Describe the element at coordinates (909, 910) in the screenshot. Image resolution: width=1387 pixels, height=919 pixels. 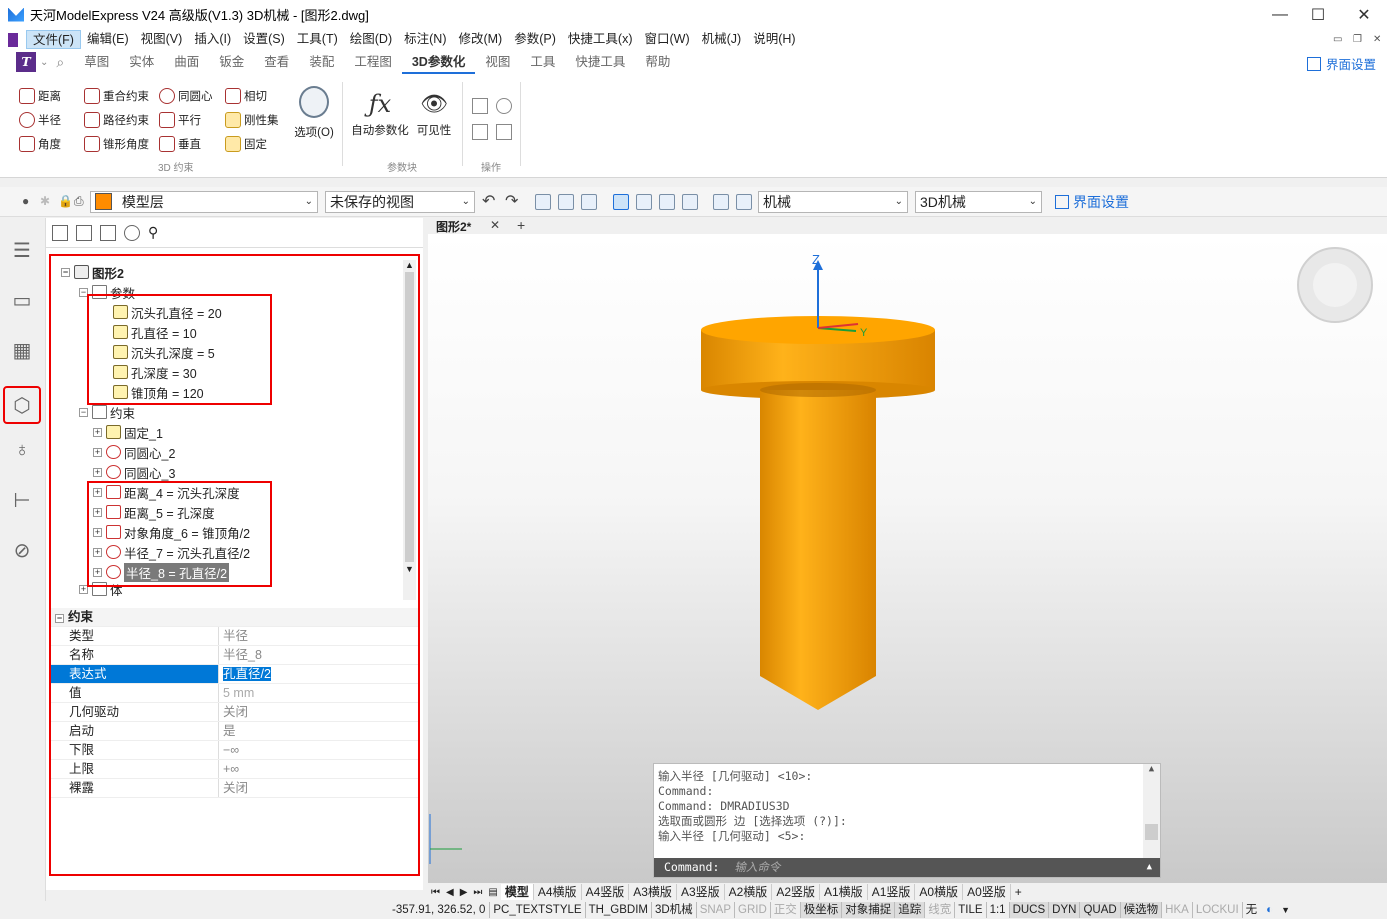
I see `status-otrack: 追踪` at that location.